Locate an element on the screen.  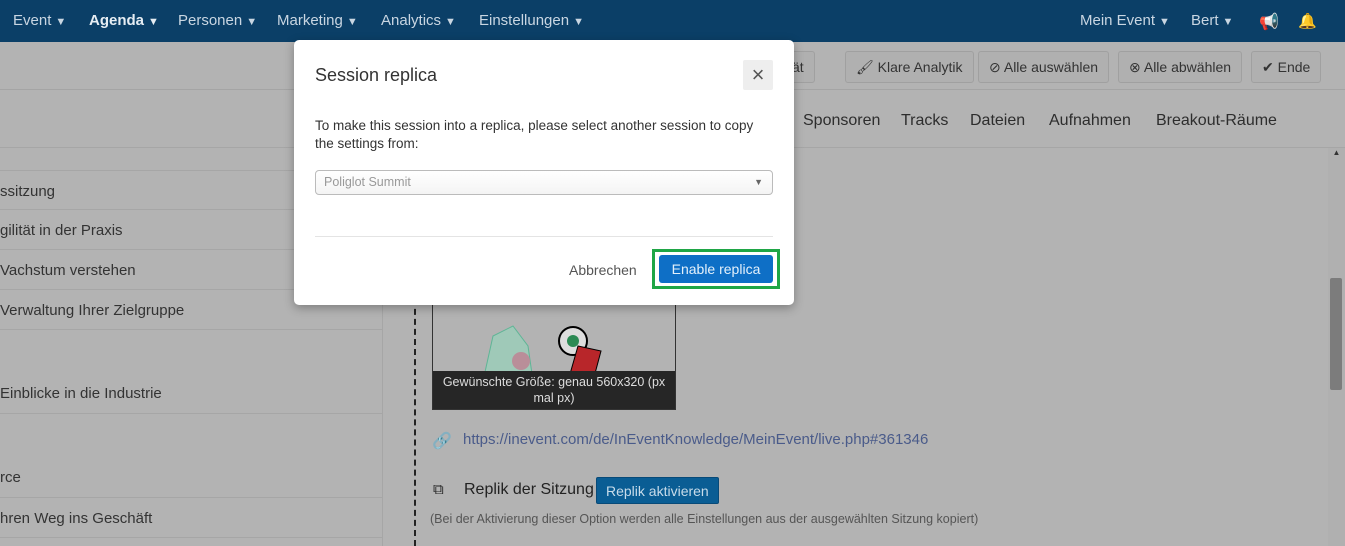
nav-marketing: Marketing ▼ is located at coordinates (317, 20).